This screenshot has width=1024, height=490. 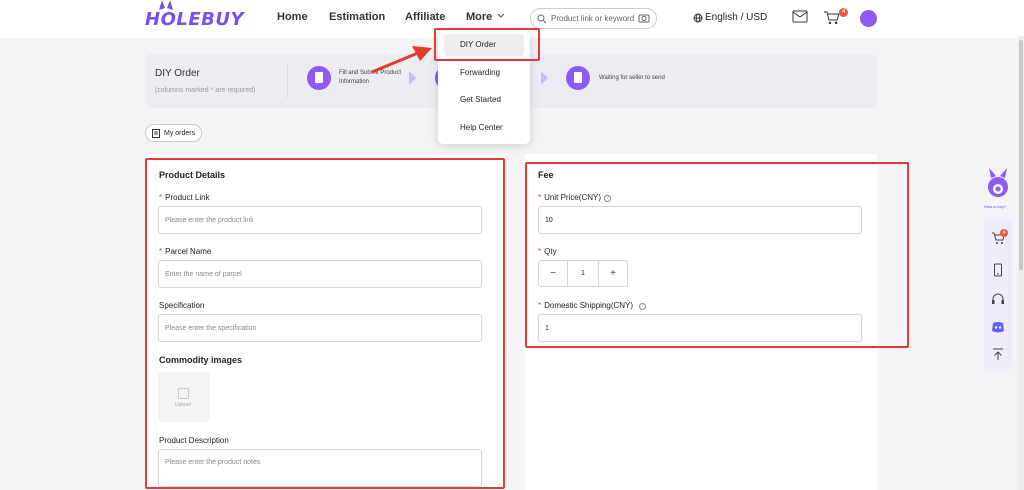 I want to click on logo-text: HOLEBUY, so click(x=195, y=19).